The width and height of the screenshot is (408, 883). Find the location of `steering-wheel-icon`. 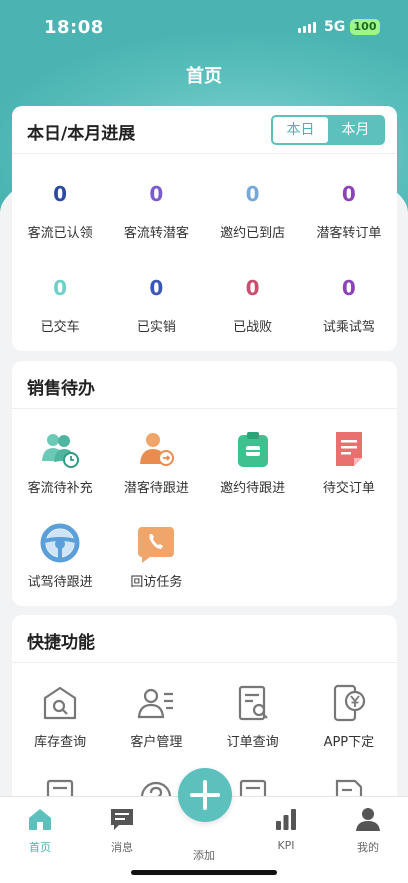

steering-wheel-icon is located at coordinates (60, 543).